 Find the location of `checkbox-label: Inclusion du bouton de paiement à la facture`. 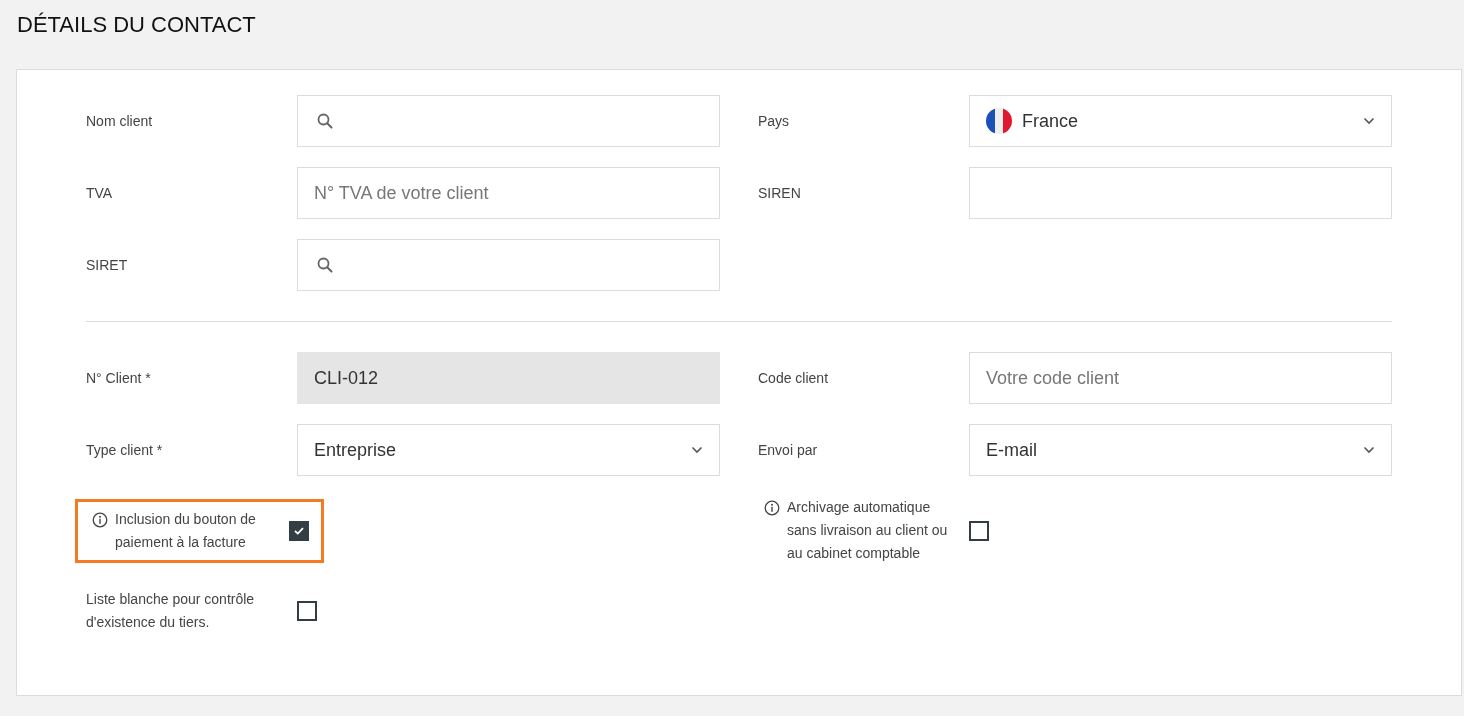

checkbox-label: Inclusion du bouton de paiement à la facture is located at coordinates (186, 530).